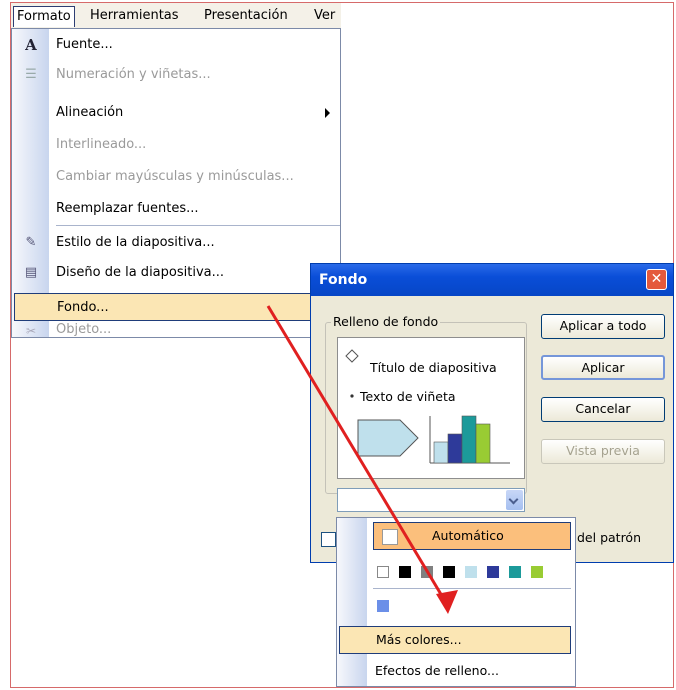 This screenshot has width=676, height=690. Describe the element at coordinates (603, 451) in the screenshot. I see `preview-button: Vista previa` at that location.